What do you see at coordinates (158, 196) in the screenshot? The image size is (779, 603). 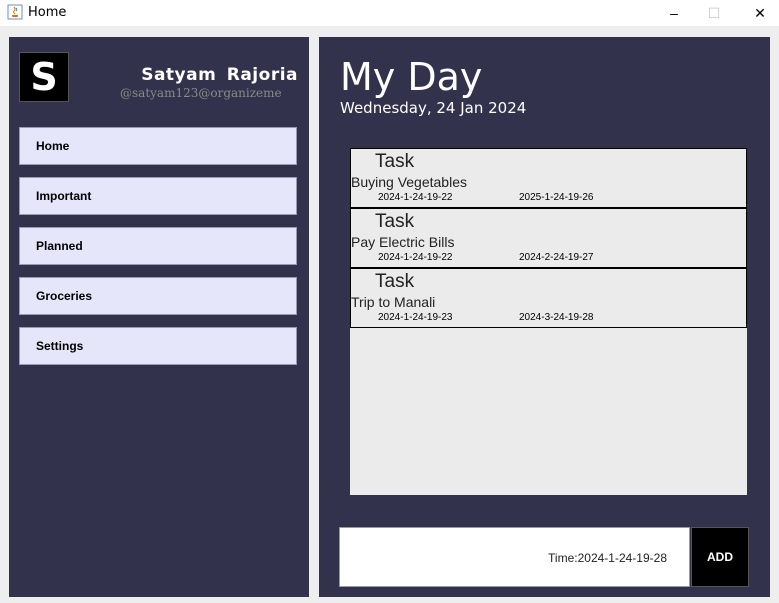 I see `sidebar-item-important: Important` at bounding box center [158, 196].